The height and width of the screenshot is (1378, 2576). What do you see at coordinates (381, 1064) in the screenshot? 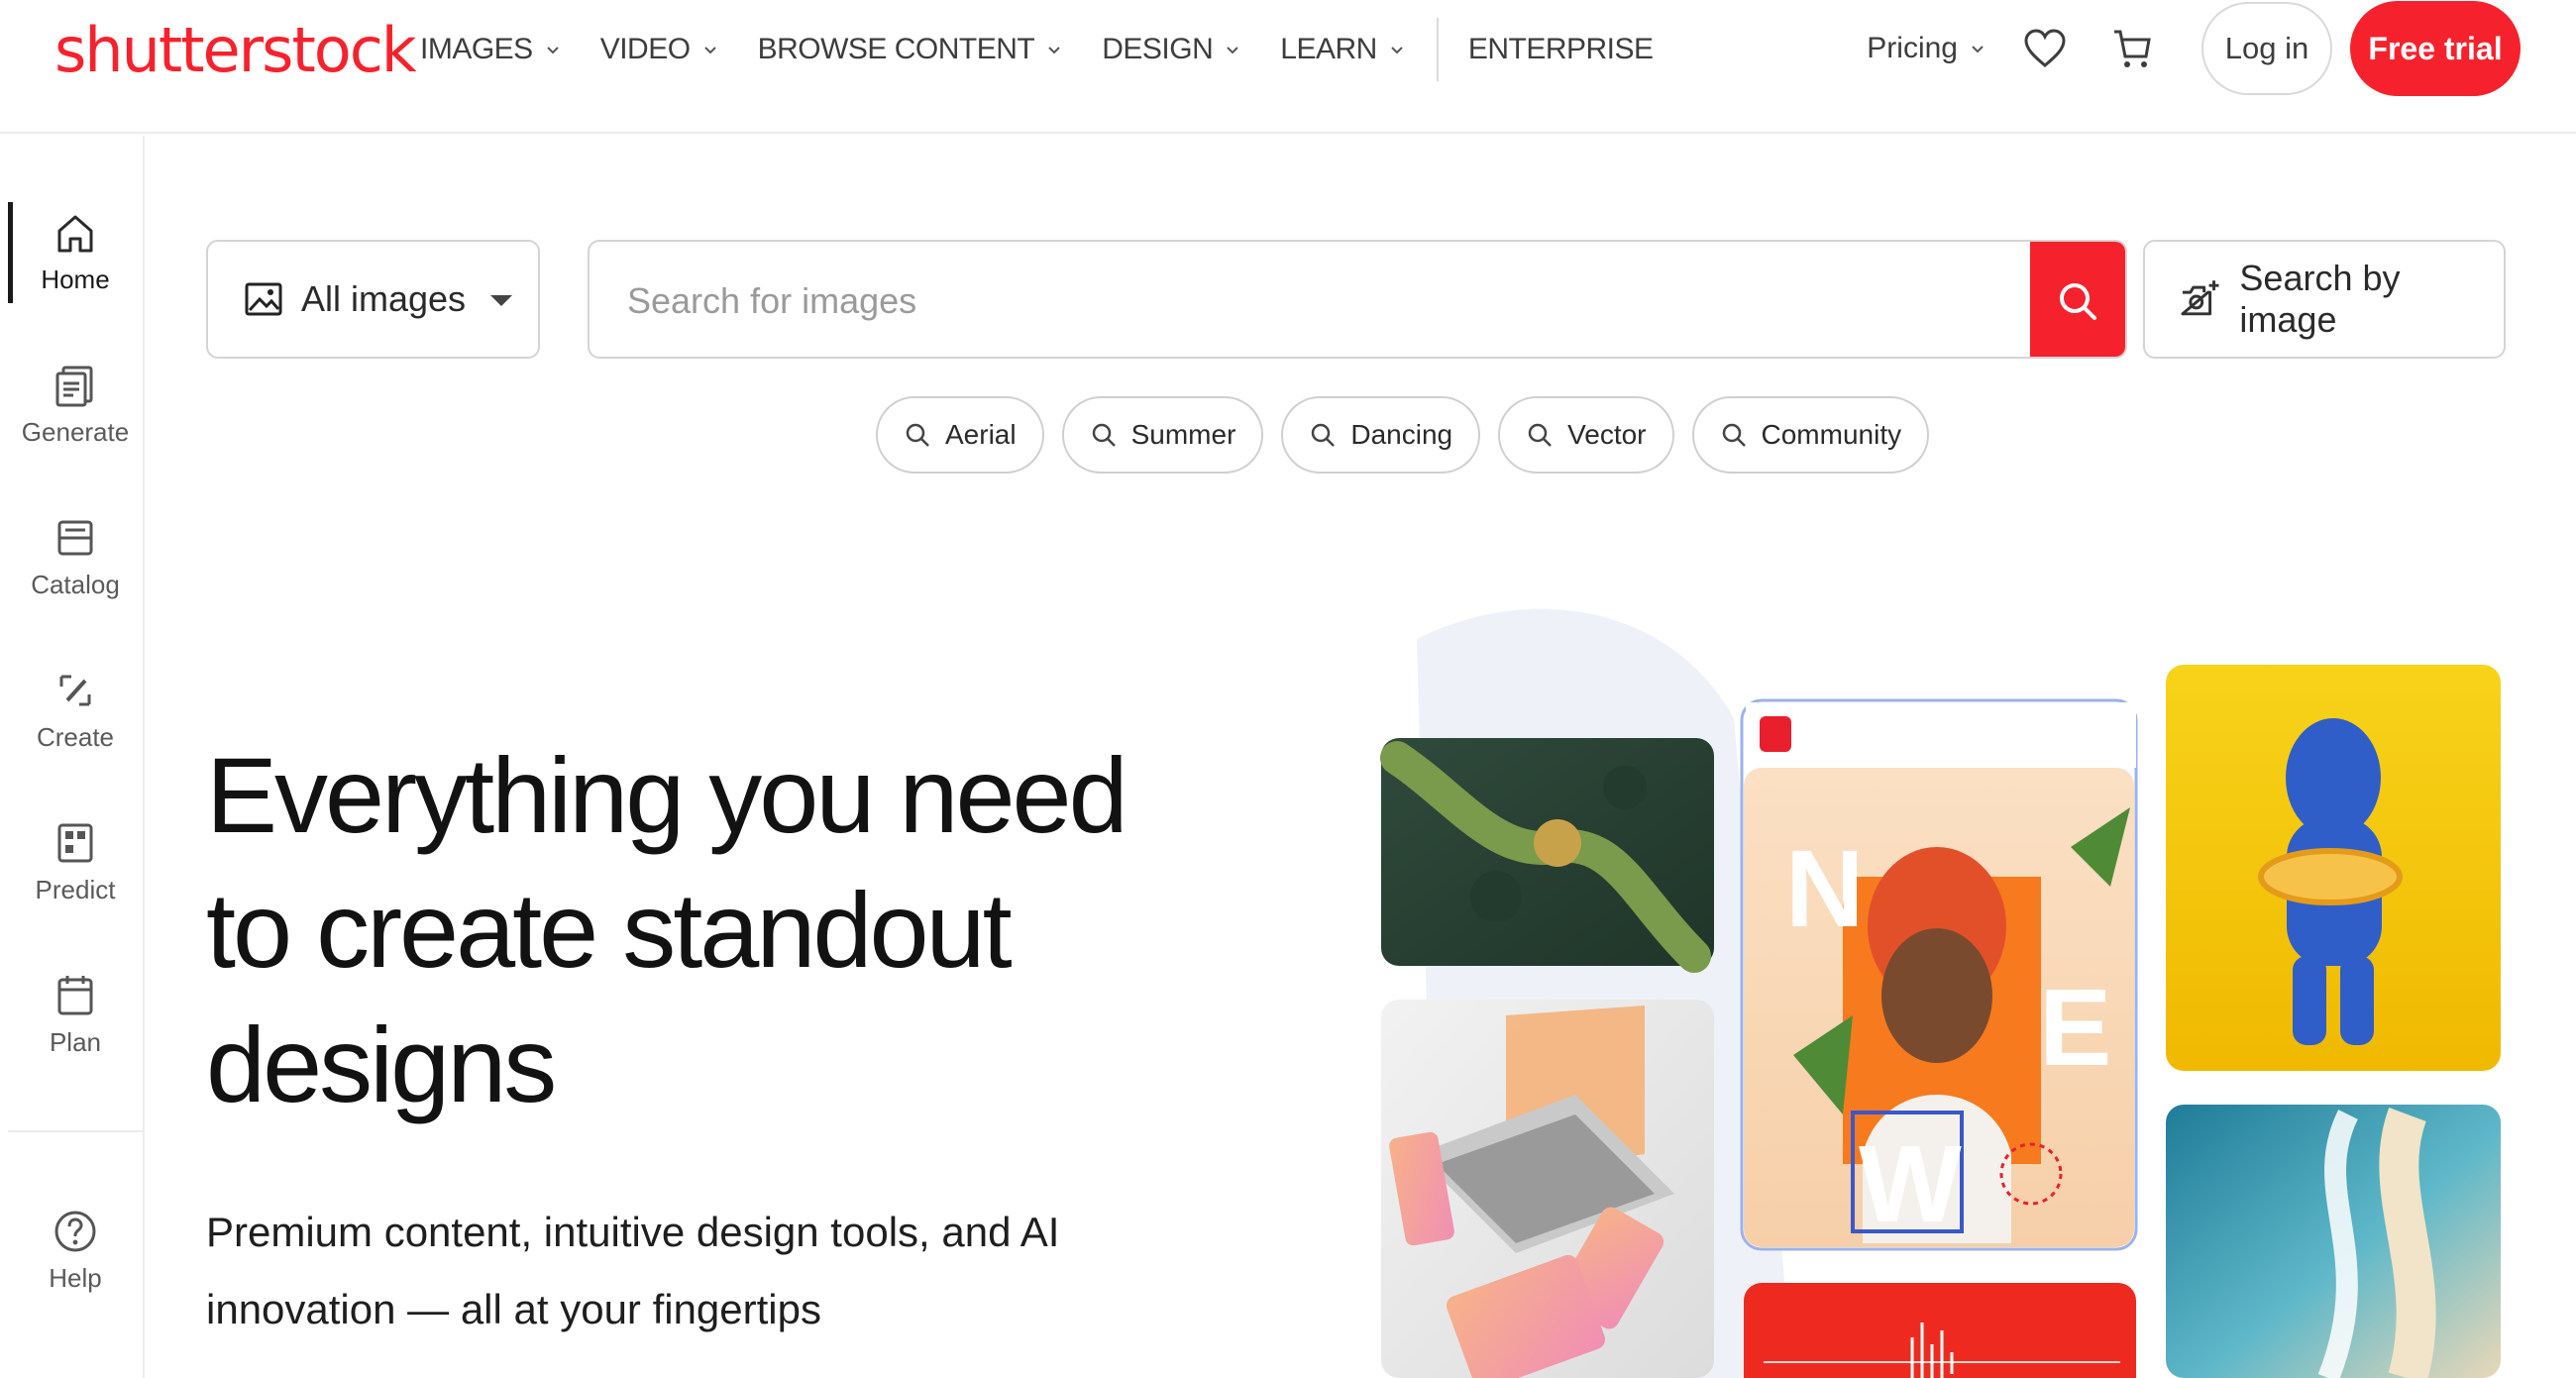
I see `headline-line: designs` at bounding box center [381, 1064].